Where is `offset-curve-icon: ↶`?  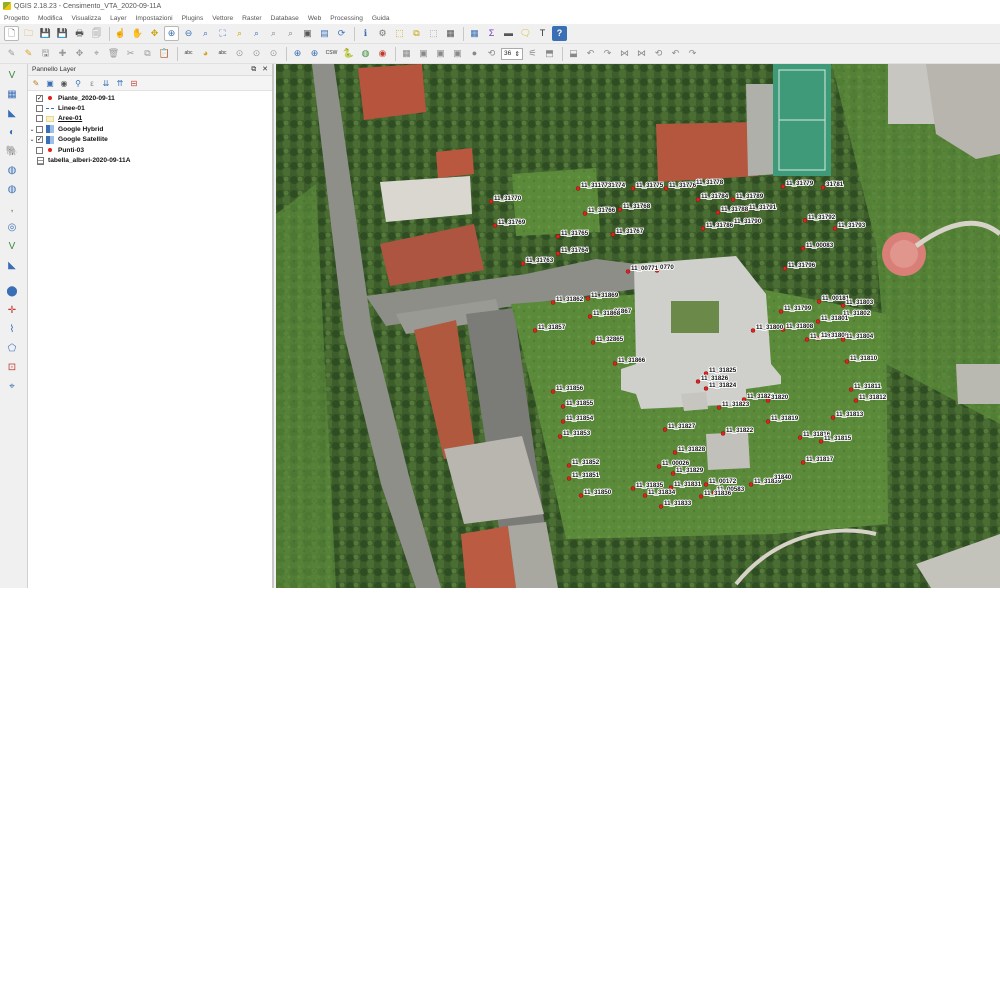
offset-curve-icon: ↶ is located at coordinates (590, 53).